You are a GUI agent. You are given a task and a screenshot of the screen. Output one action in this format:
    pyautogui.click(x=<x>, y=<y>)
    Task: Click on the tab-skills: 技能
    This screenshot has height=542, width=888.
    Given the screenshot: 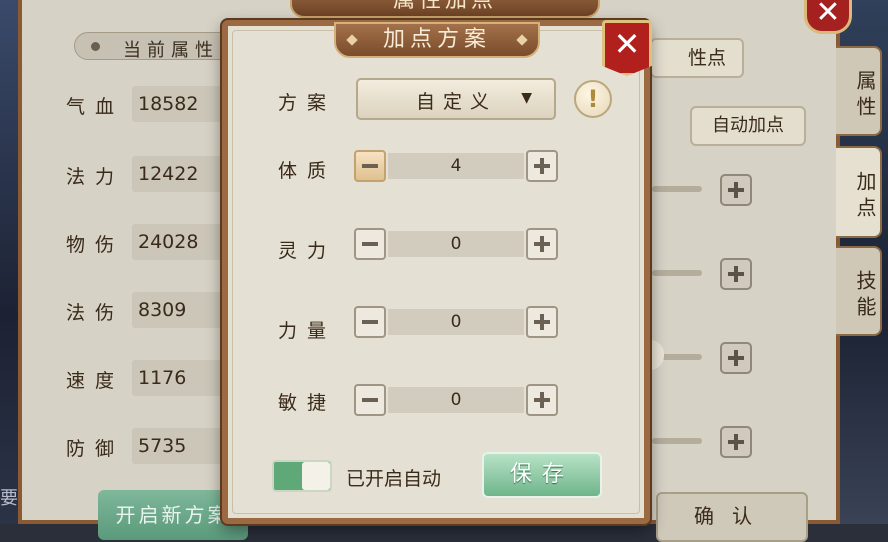 What is the action you would take?
    pyautogui.click(x=859, y=291)
    